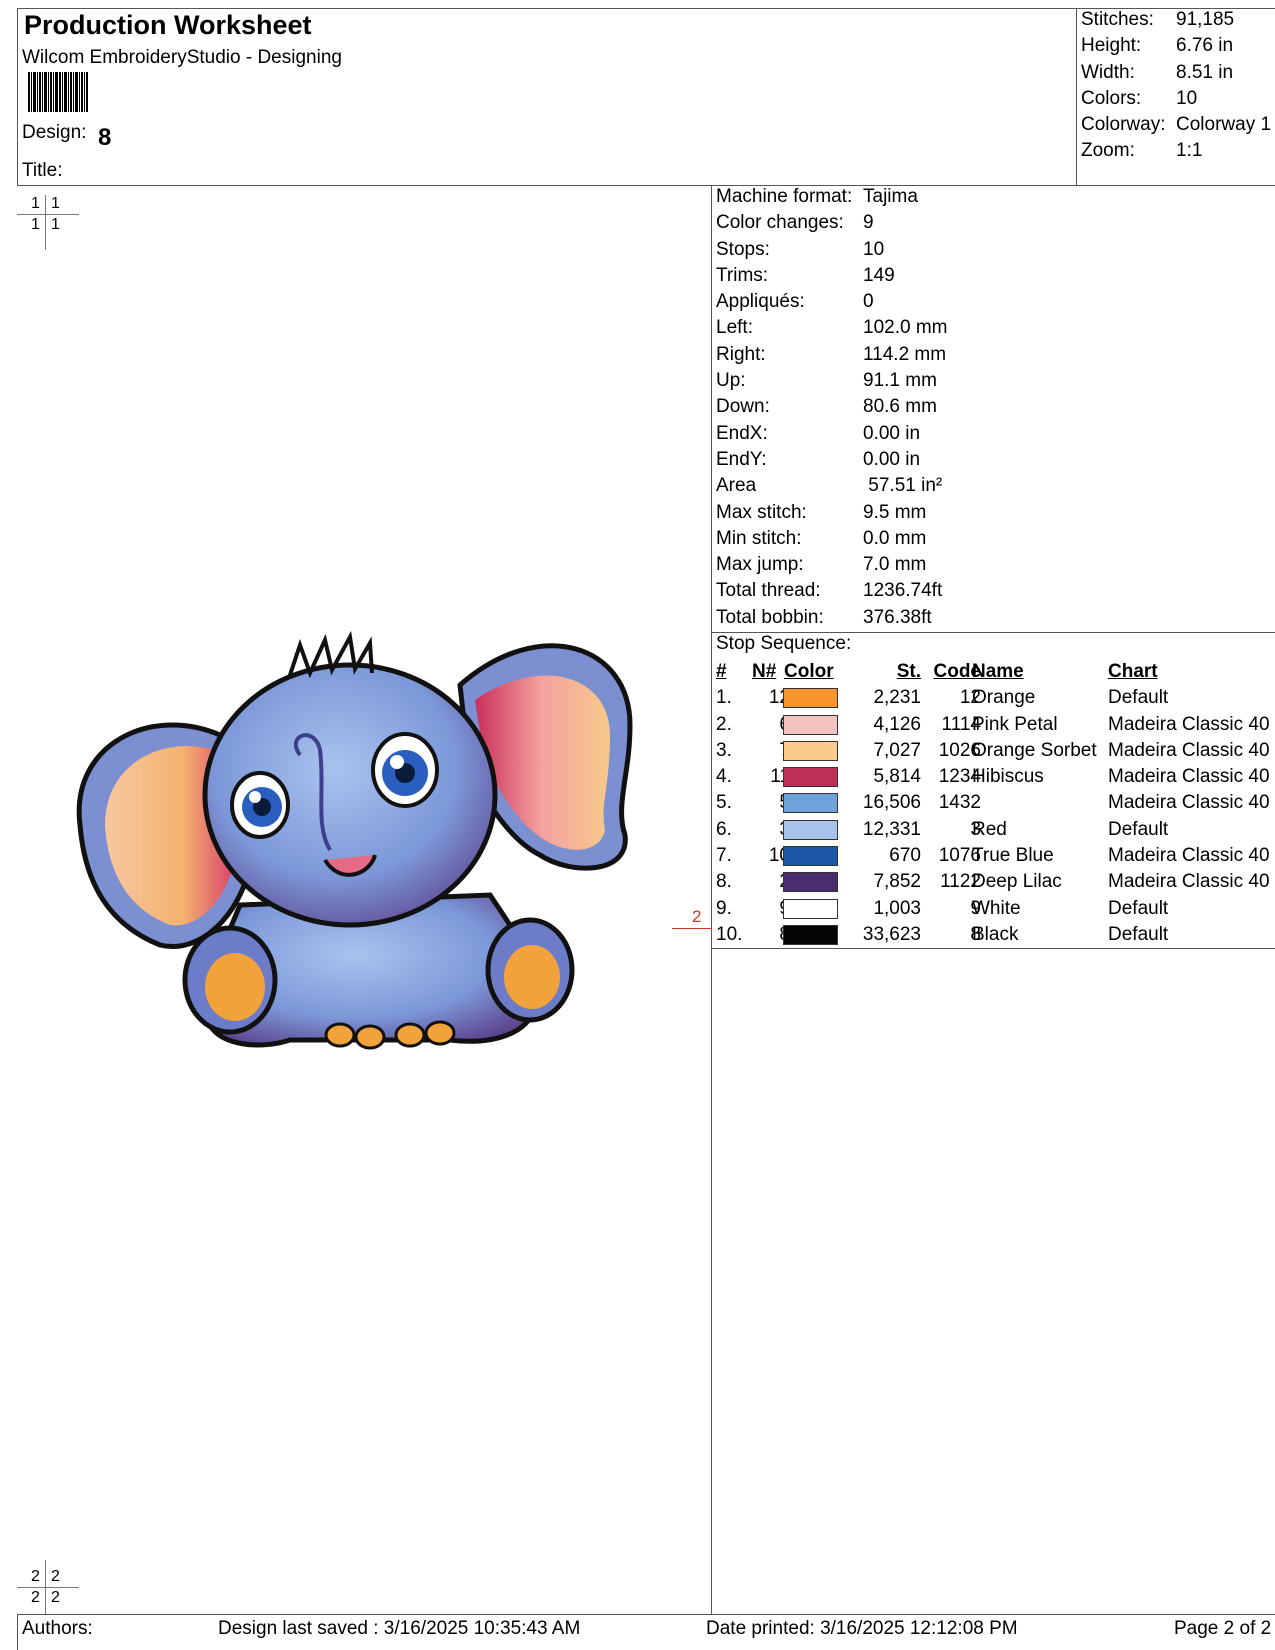 The height and width of the screenshot is (1650, 1275). What do you see at coordinates (908, 671) in the screenshot?
I see `header-stitches: St.` at bounding box center [908, 671].